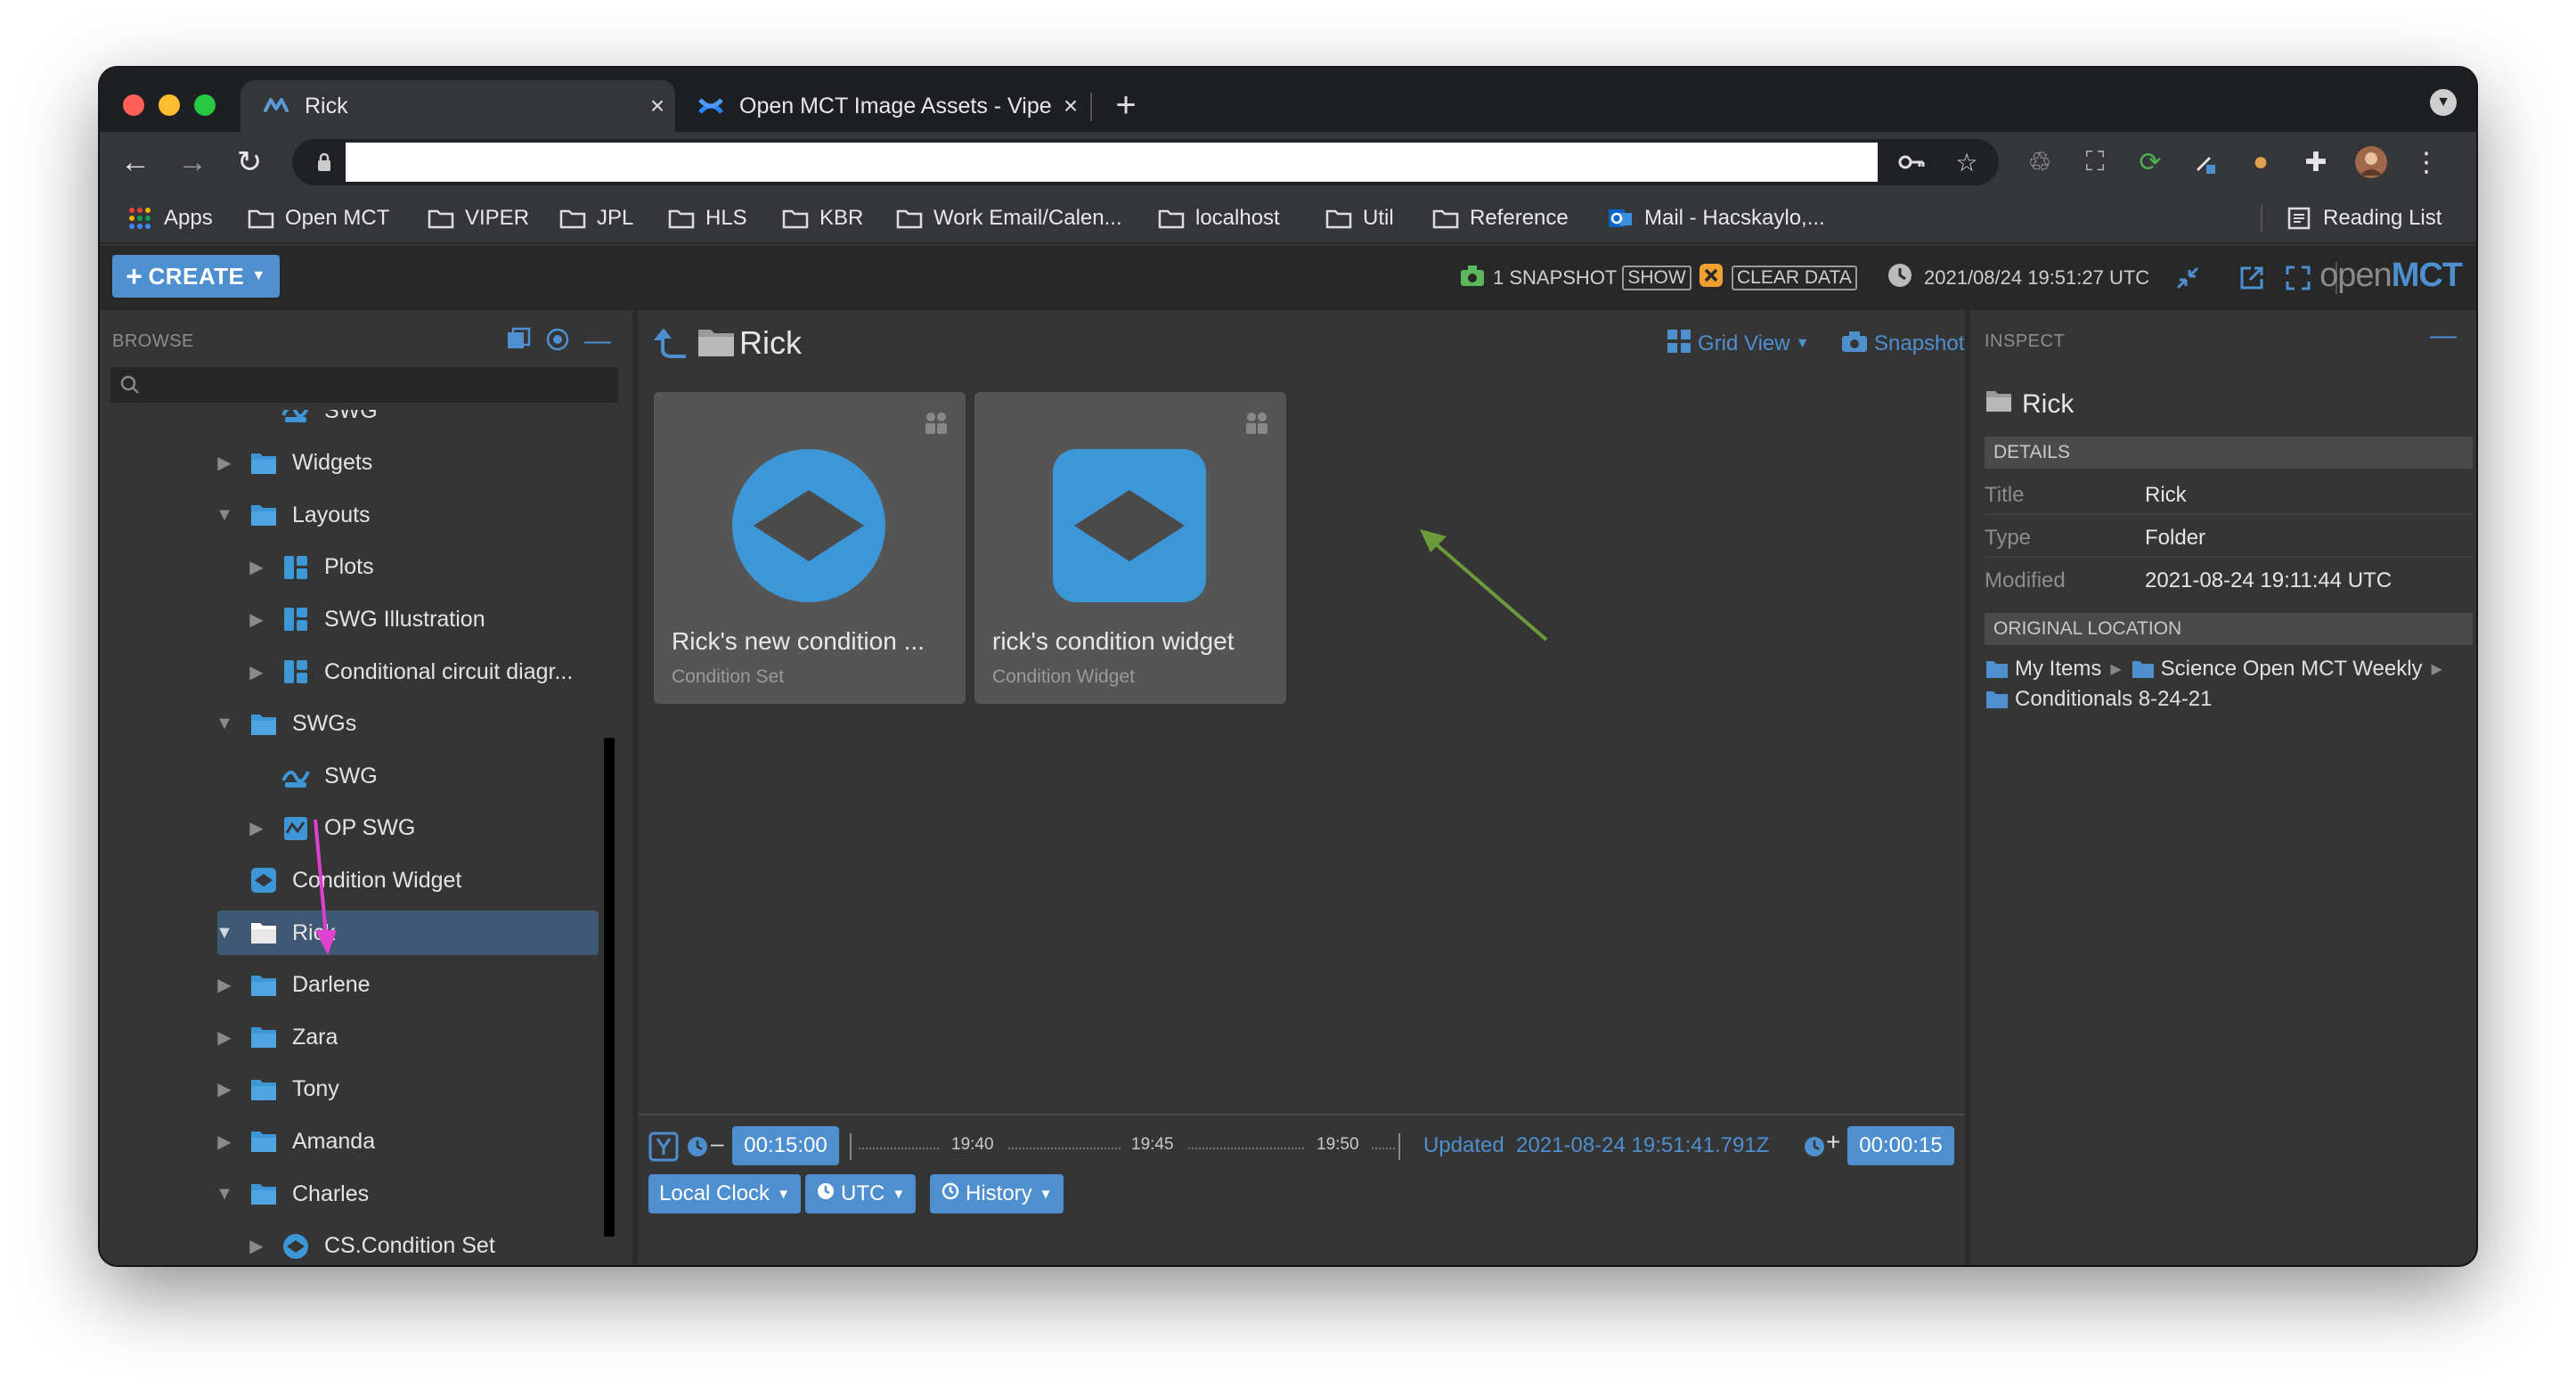 The height and width of the screenshot is (1397, 2576). What do you see at coordinates (1901, 1146) in the screenshot?
I see `end-offset-input: 00:00:15` at bounding box center [1901, 1146].